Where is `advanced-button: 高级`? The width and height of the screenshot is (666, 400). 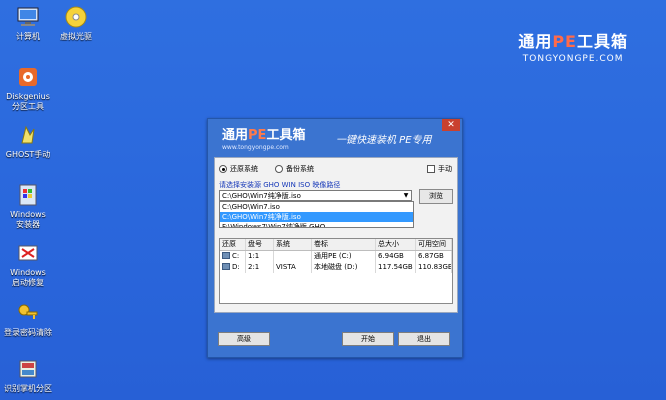
advanced-button: 高级 is located at coordinates (244, 339).